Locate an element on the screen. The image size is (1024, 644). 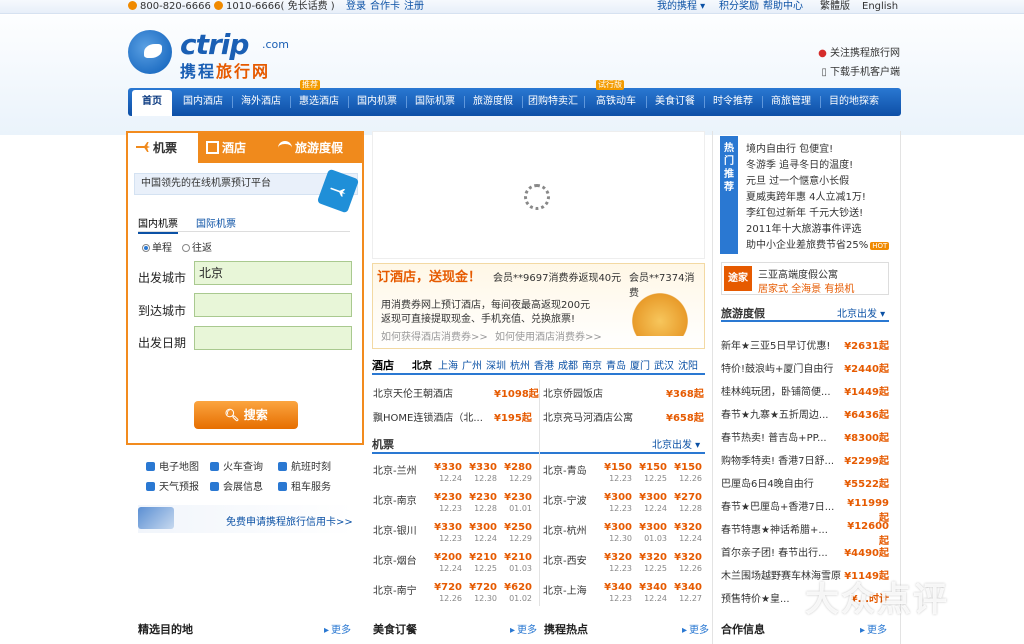
flight-route: 北京-南宁 is located at coordinates (395, 589).